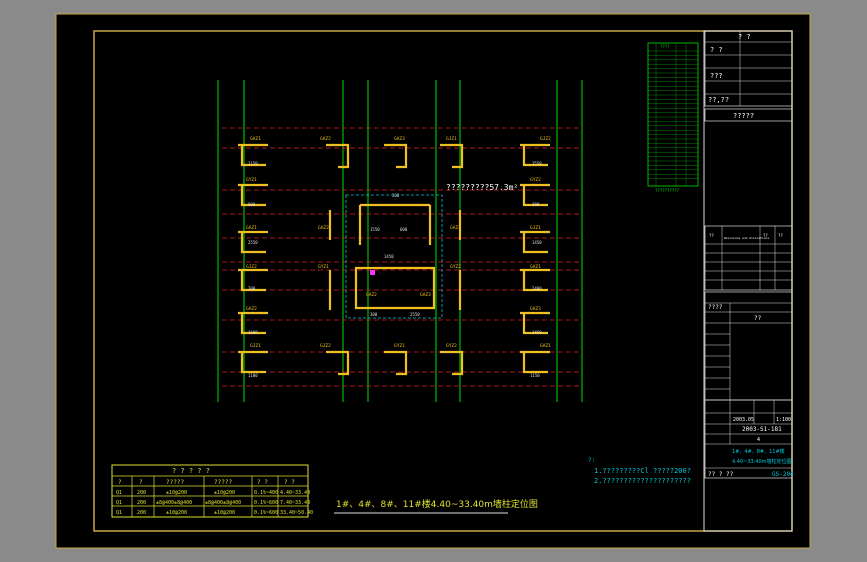 The height and width of the screenshot is (562, 867). I want to click on legend-header-4: ? ?, so click(262, 482).